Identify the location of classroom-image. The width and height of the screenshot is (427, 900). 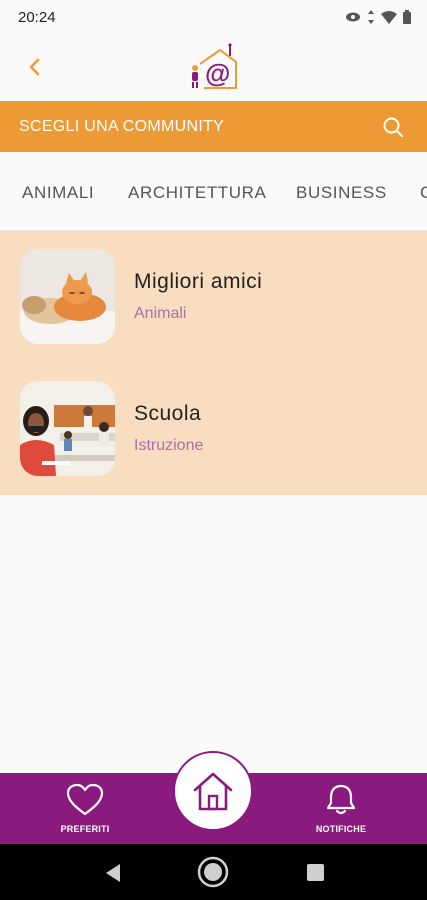
(67, 428).